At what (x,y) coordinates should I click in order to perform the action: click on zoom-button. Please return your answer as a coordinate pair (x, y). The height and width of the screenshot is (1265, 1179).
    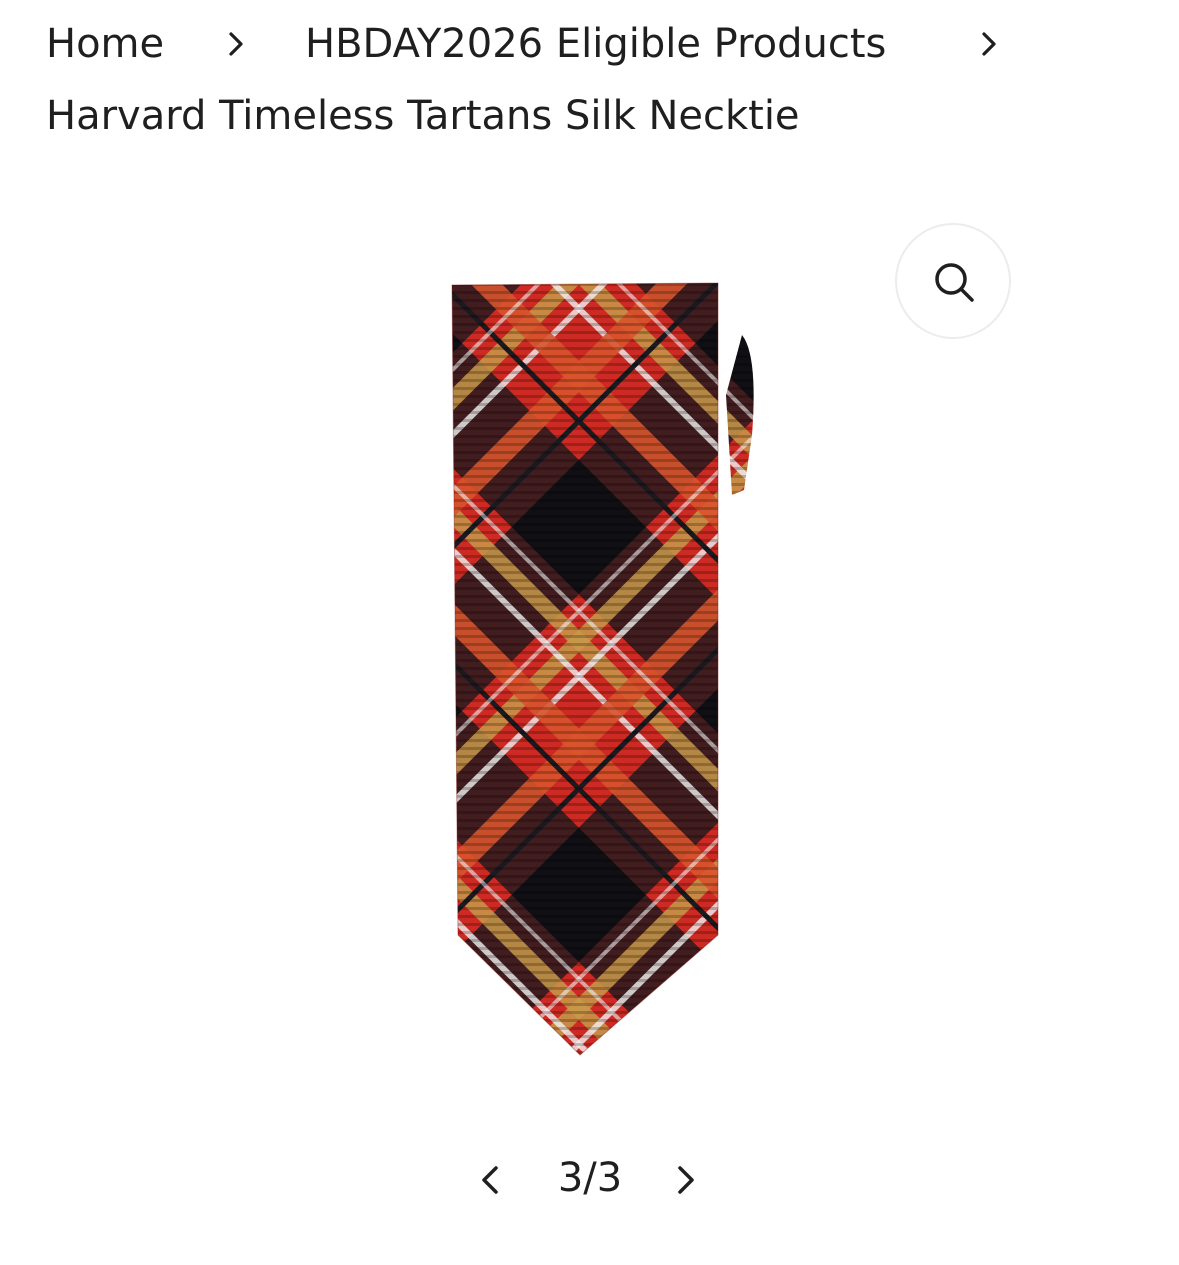
    Looking at the image, I should click on (953, 281).